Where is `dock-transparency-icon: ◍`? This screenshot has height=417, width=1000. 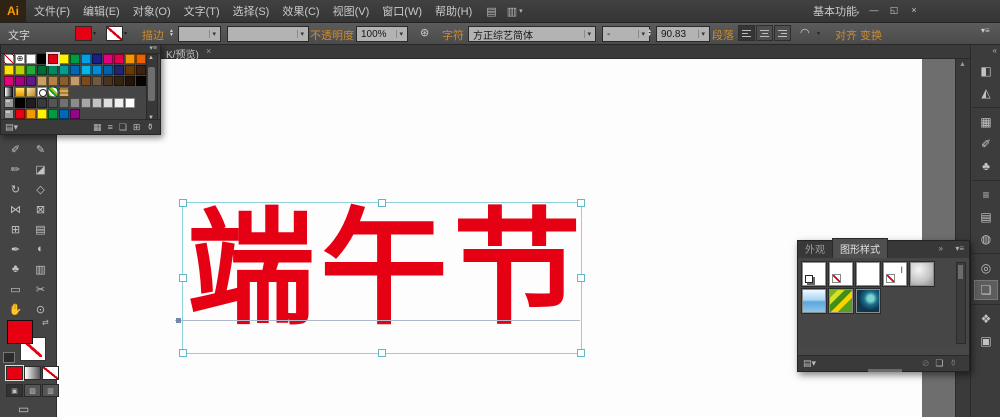 dock-transparency-icon: ◍ is located at coordinates (986, 239).